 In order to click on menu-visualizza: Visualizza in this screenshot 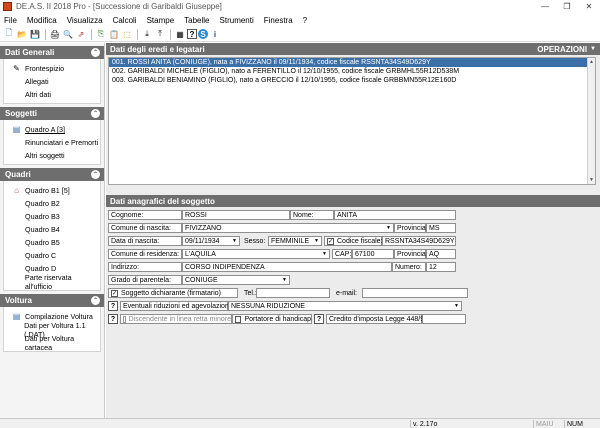, I will do `click(85, 20)`.